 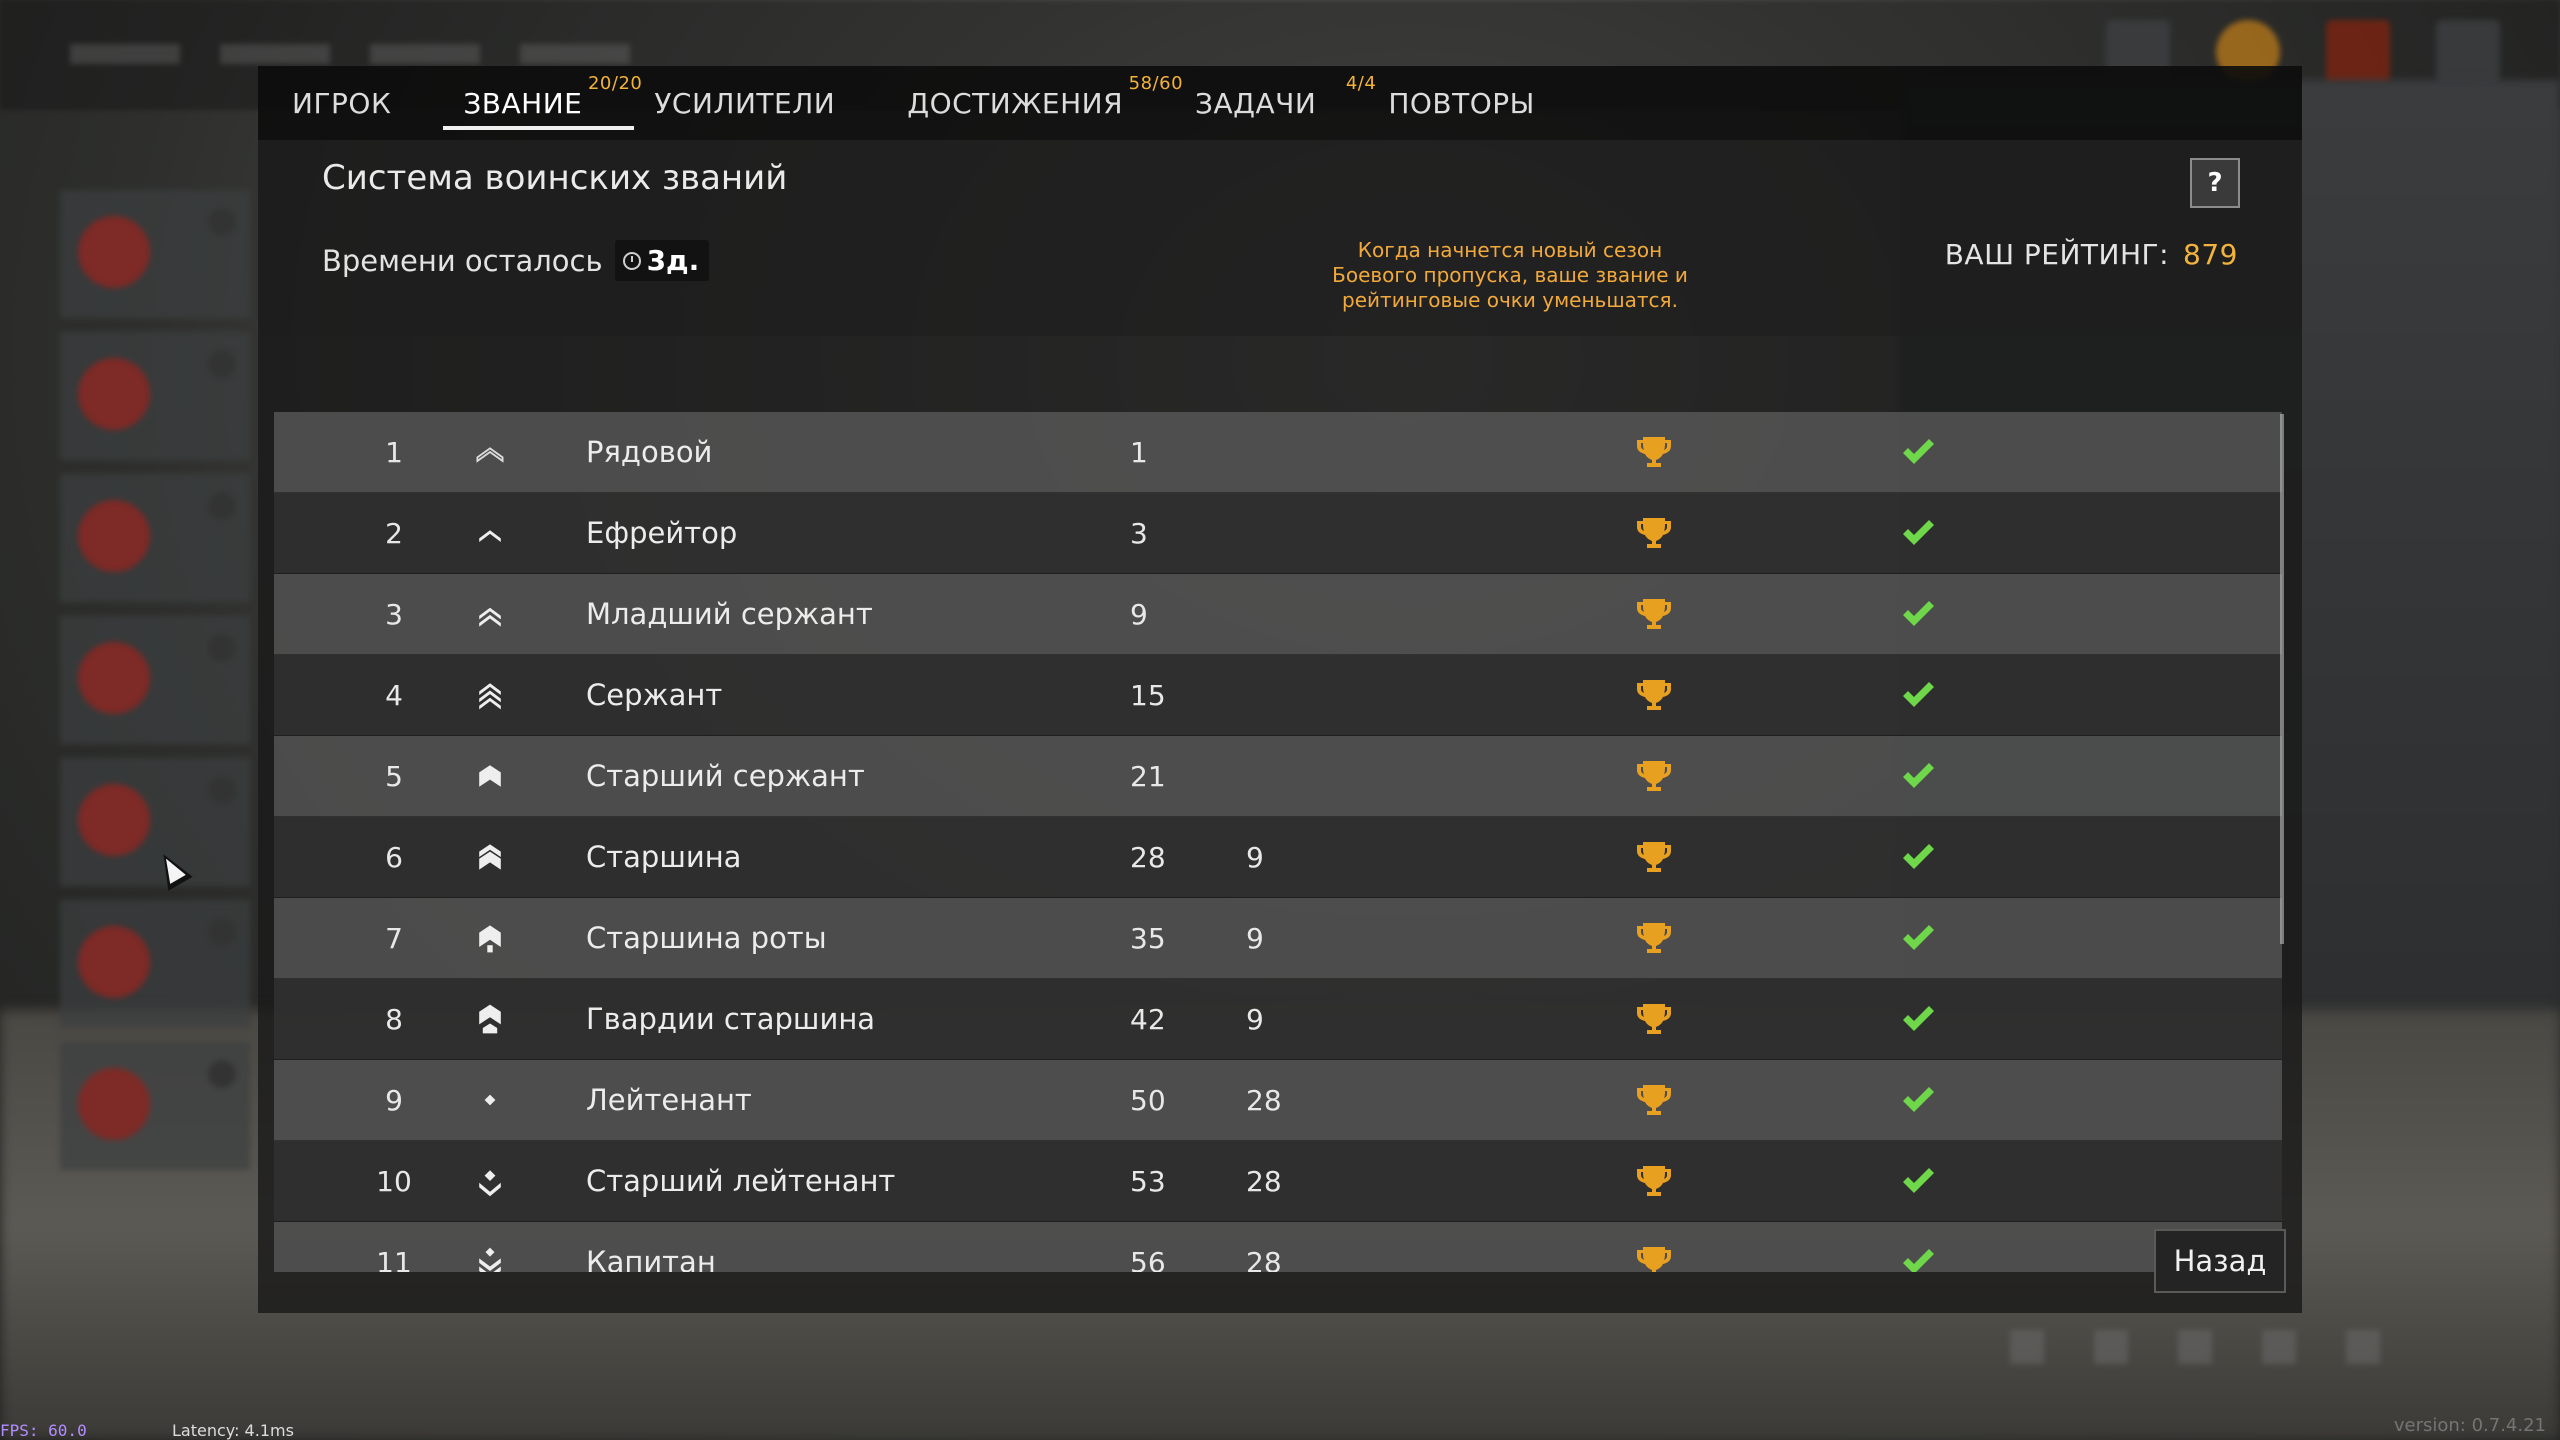 I want to click on senior-sergeant-insignia-icon, so click(x=490, y=776).